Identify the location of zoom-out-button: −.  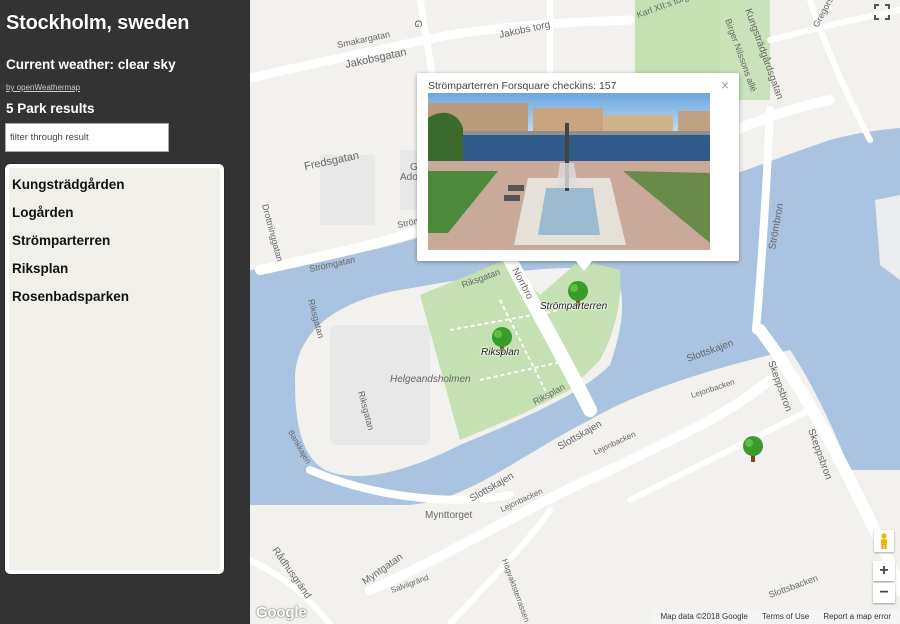
(884, 593).